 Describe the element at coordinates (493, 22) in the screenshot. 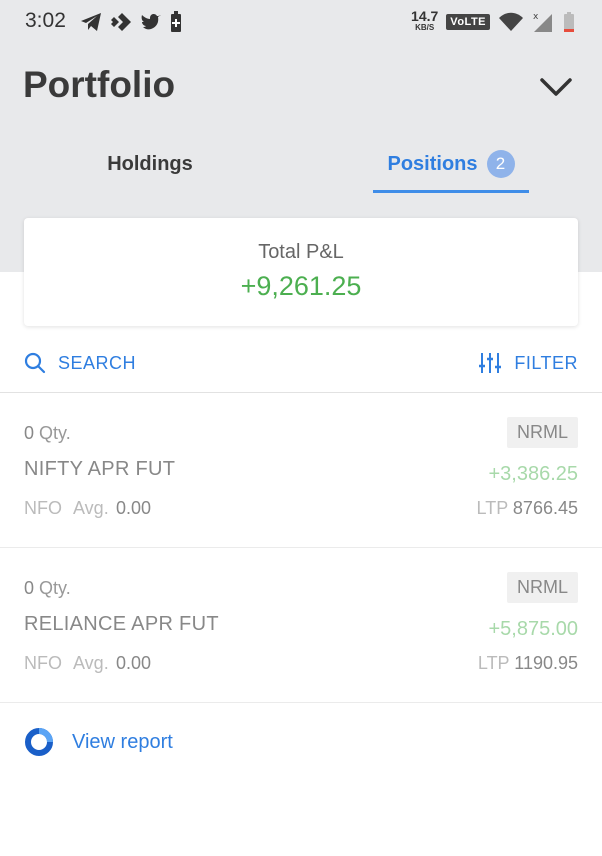

I see `system-icons: 14.7 KB/S VoLTE x` at that location.